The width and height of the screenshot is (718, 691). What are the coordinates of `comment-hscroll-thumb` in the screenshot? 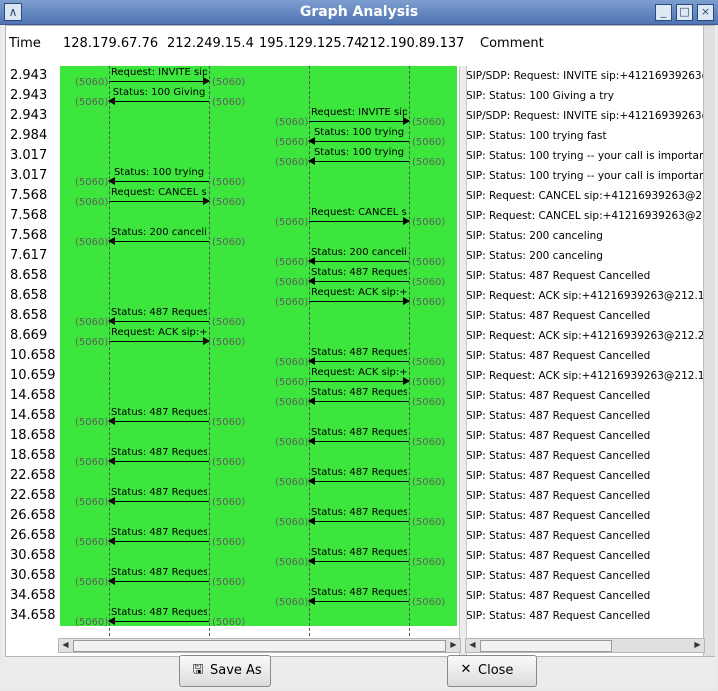 It's located at (546, 646).